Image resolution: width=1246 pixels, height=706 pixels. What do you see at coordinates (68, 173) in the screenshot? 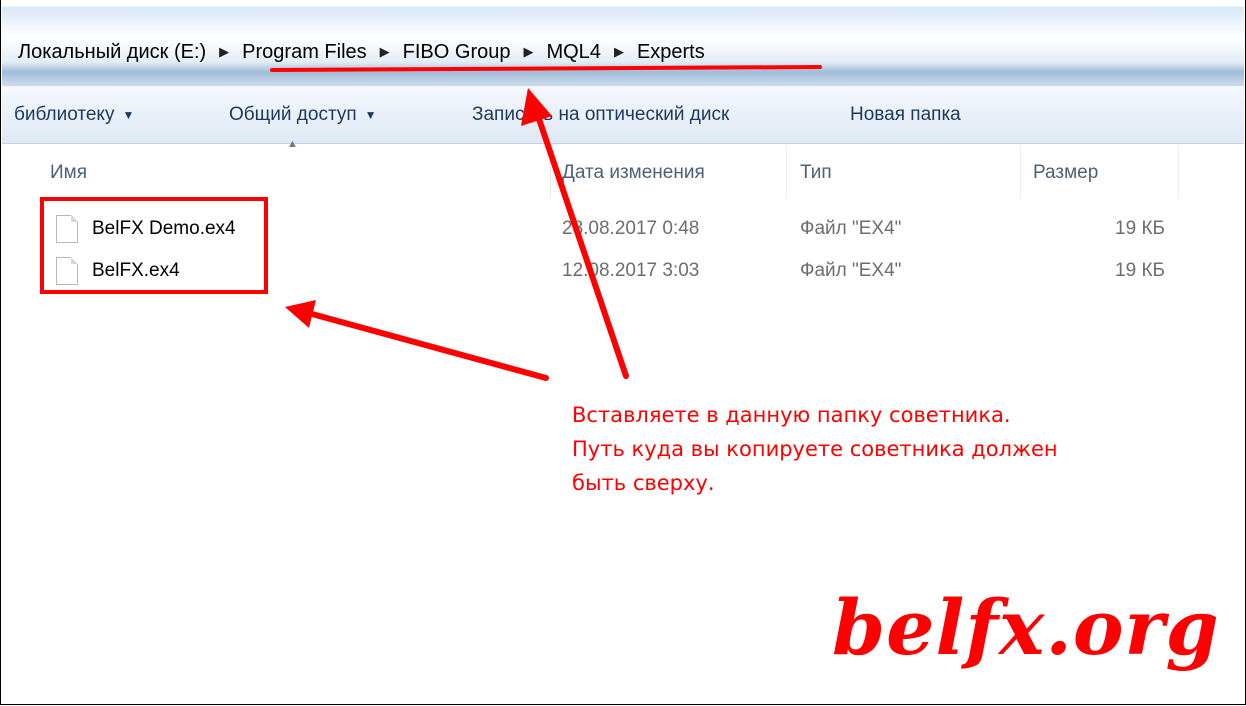
I see `column-header-name: Имя` at bounding box center [68, 173].